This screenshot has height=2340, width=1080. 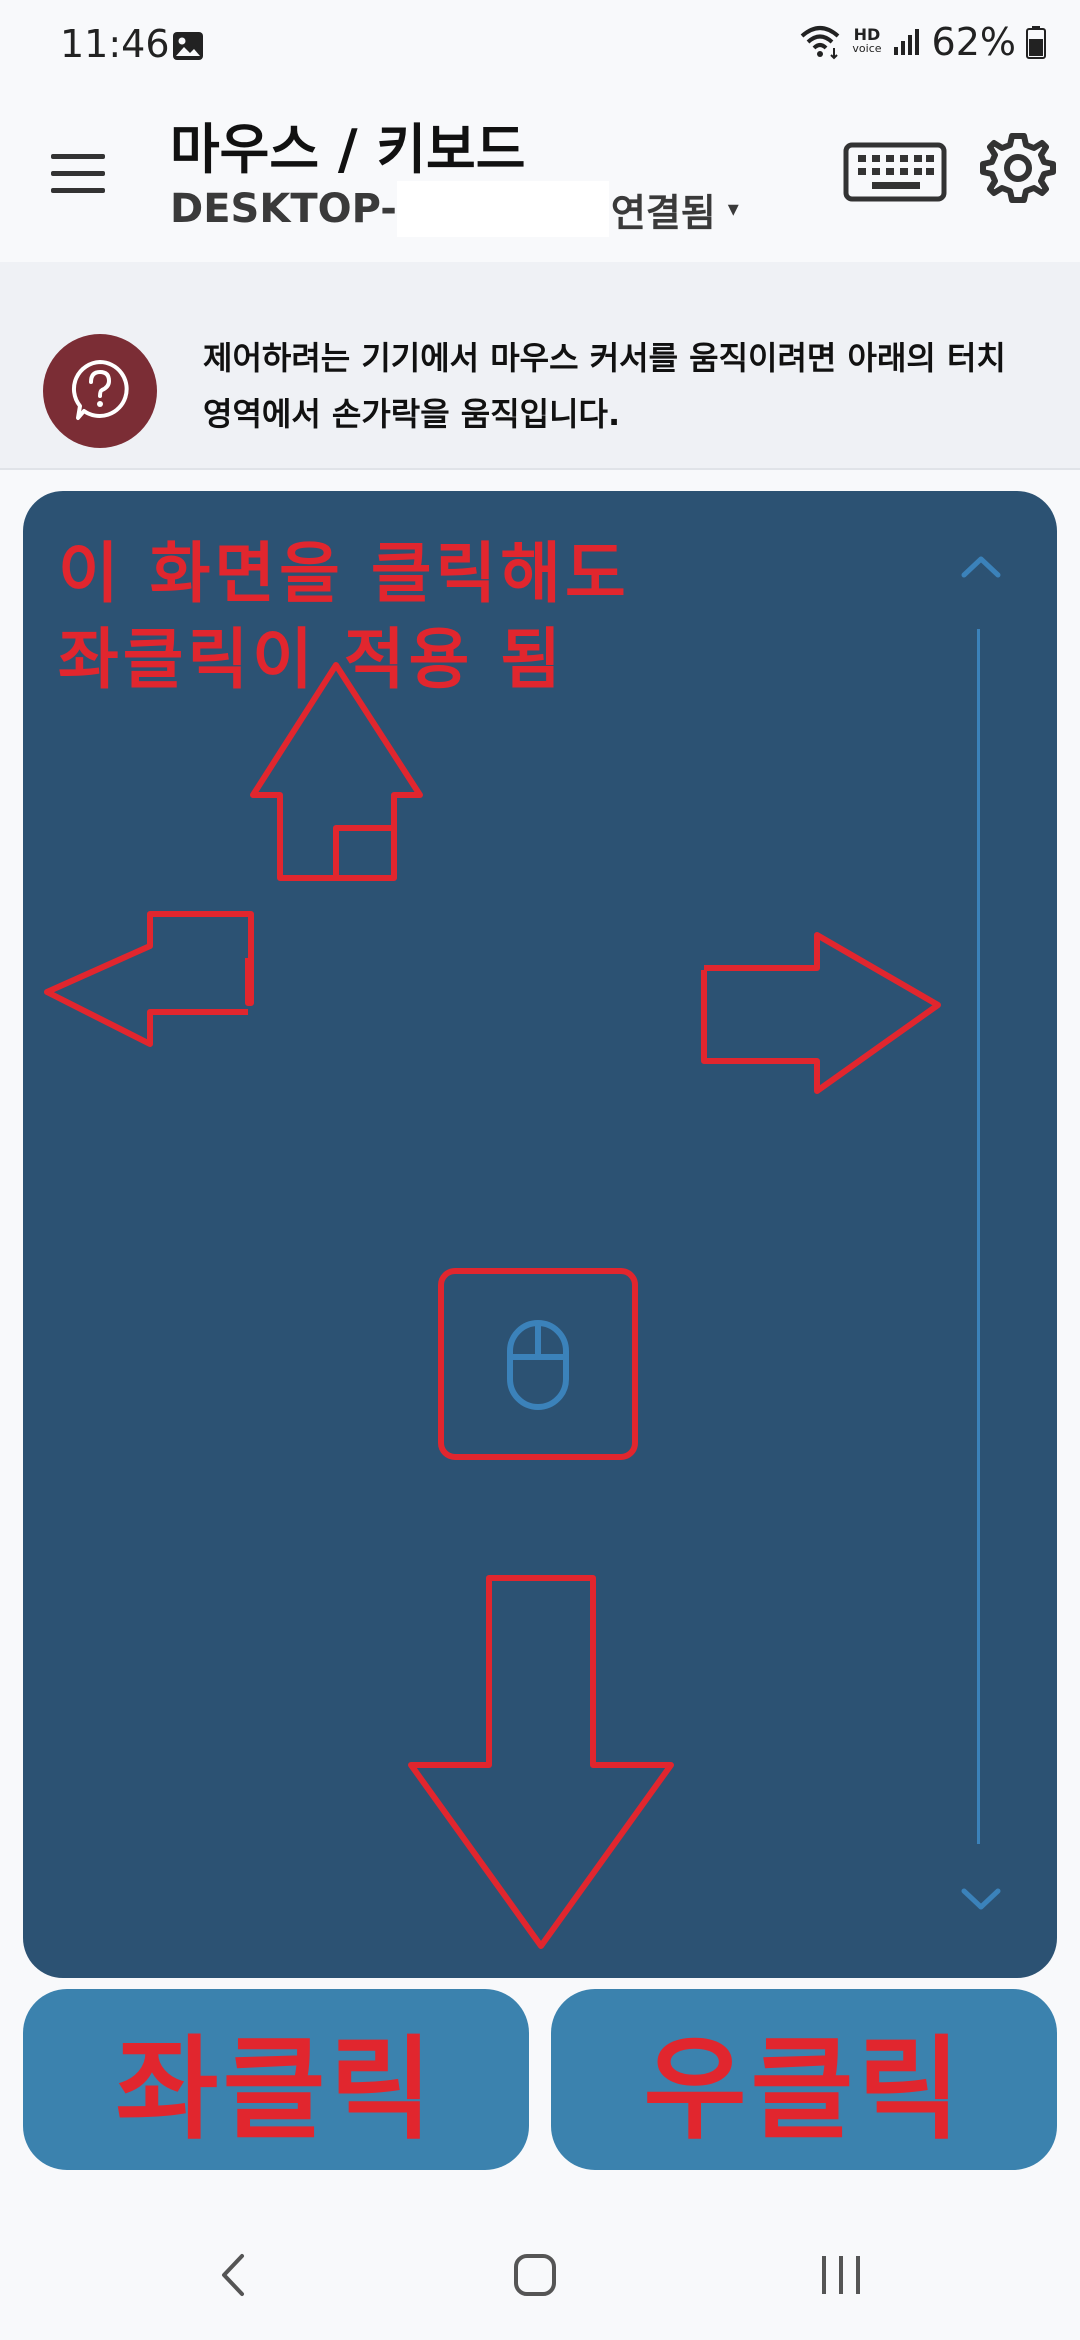 I want to click on redaction-mask, so click(x=502, y=209).